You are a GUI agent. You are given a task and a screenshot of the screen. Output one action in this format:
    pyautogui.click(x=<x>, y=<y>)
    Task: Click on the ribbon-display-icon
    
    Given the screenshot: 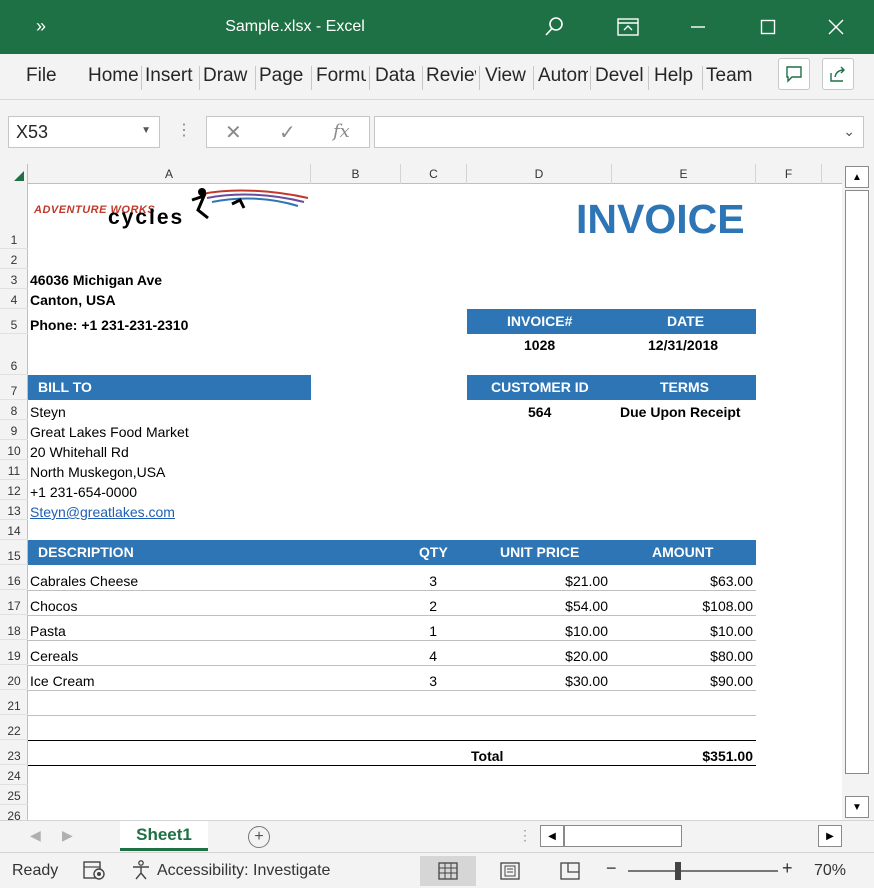 What is the action you would take?
    pyautogui.click(x=628, y=27)
    